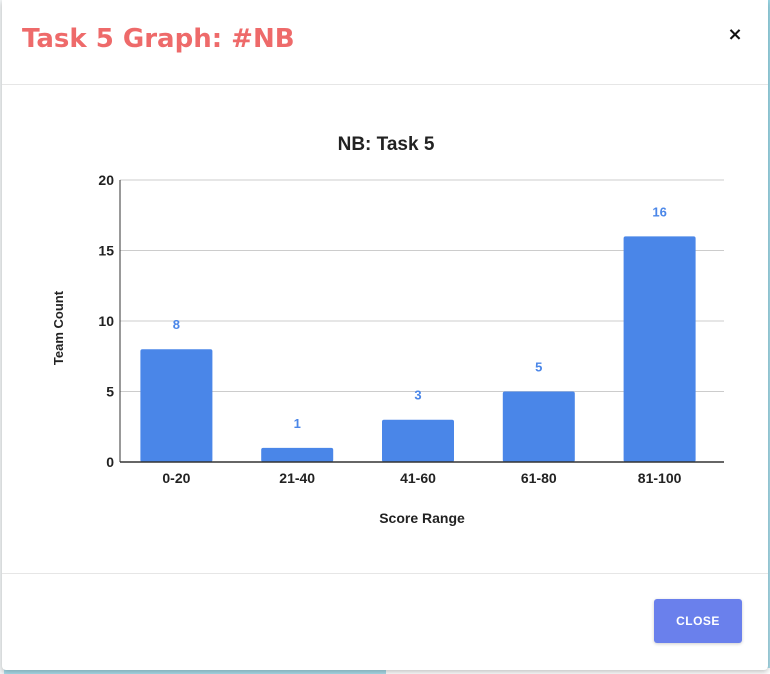 The height and width of the screenshot is (674, 770). I want to click on data-label: 3, so click(417, 395).